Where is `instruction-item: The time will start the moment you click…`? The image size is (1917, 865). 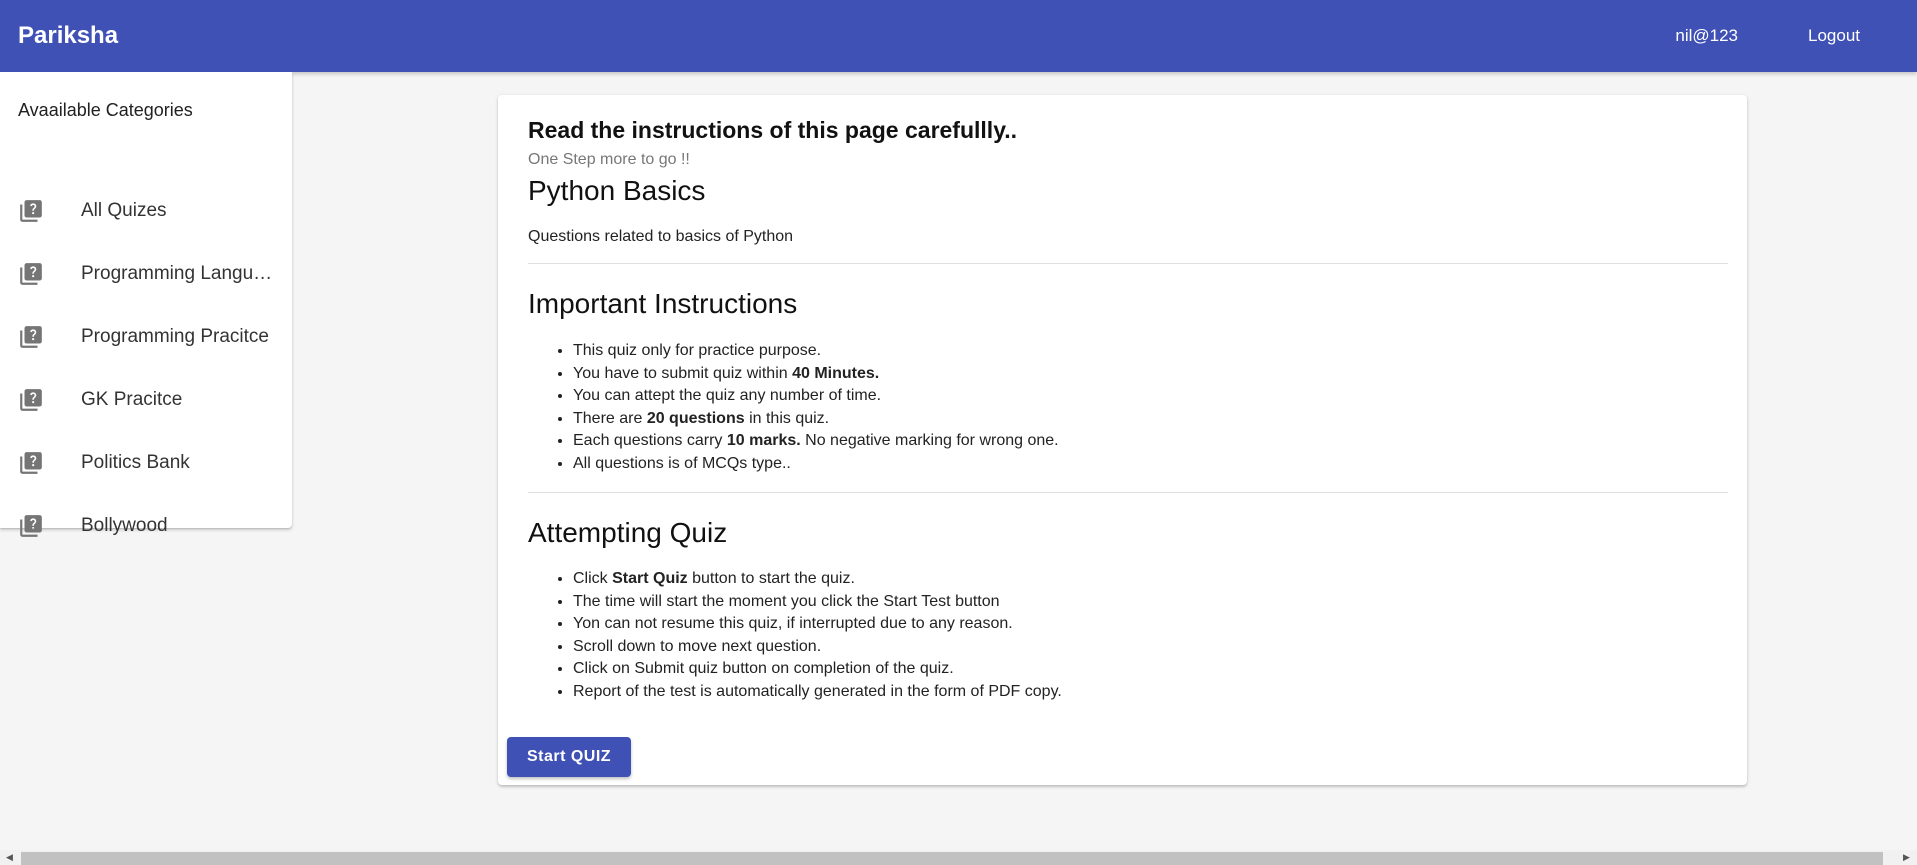
instruction-item: The time will start the moment you click… is located at coordinates (817, 602).